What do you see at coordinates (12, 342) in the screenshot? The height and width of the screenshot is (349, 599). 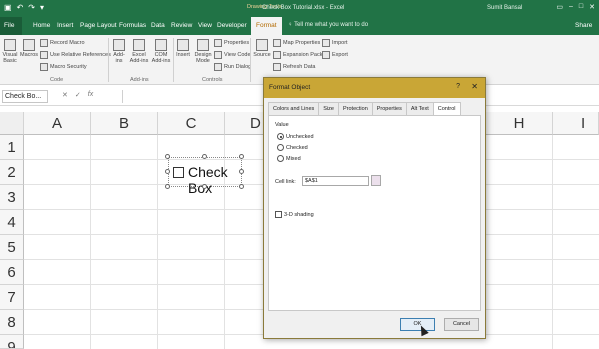 I see `row-header-9: 9` at bounding box center [12, 342].